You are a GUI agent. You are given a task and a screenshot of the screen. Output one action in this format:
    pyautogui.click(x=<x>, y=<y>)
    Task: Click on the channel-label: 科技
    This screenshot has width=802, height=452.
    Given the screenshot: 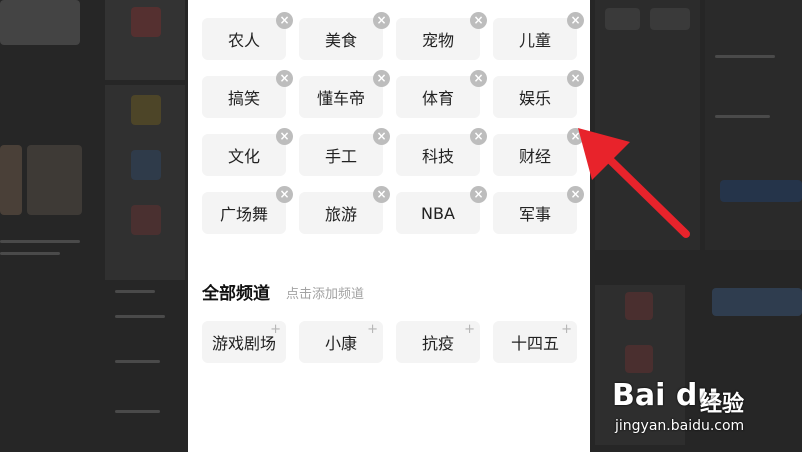 What is the action you would take?
    pyautogui.click(x=437, y=156)
    